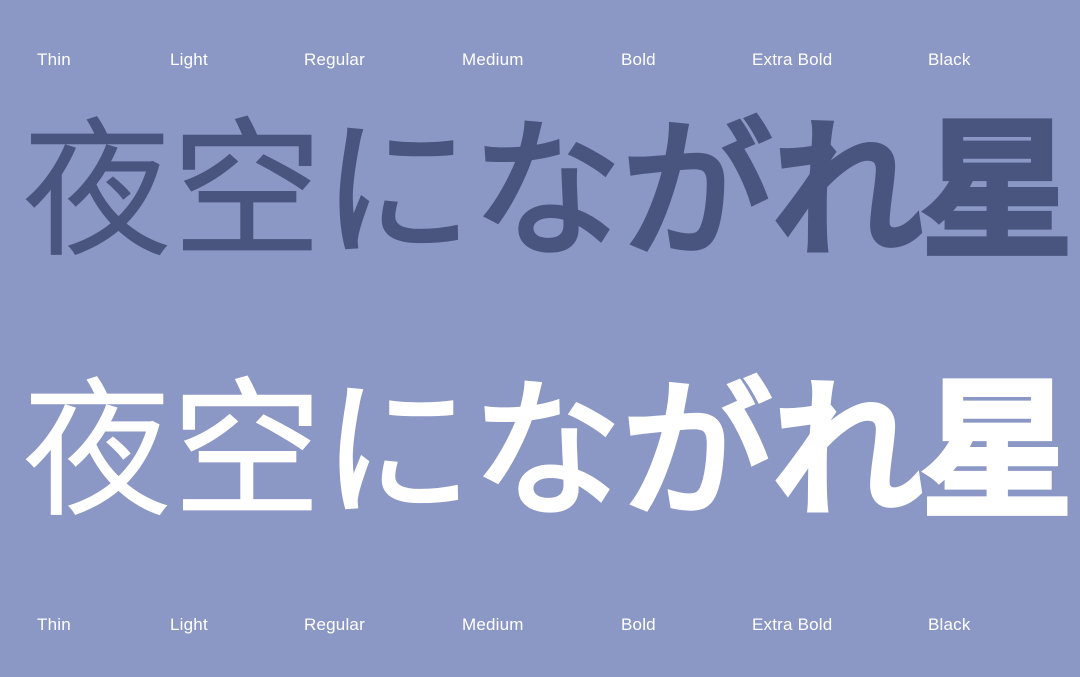 The height and width of the screenshot is (677, 1080). Describe the element at coordinates (189, 624) in the screenshot. I see `weight-label-light-bottom: Light` at that location.